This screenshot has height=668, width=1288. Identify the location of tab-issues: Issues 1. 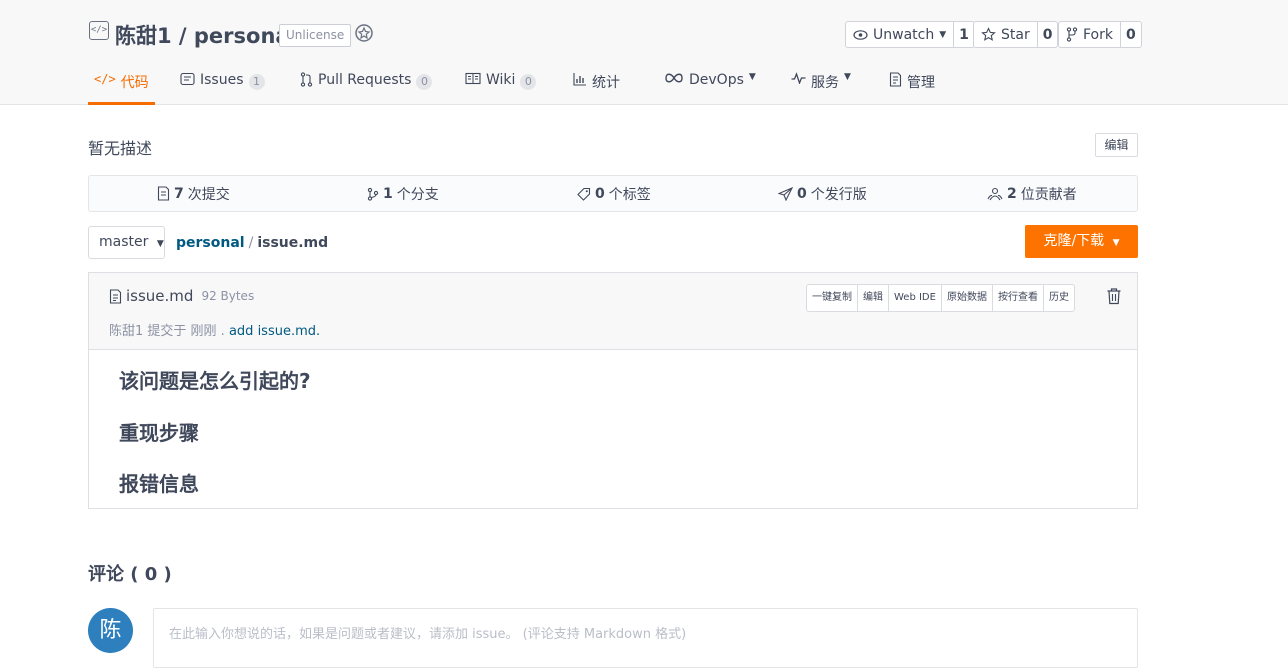
(222, 83).